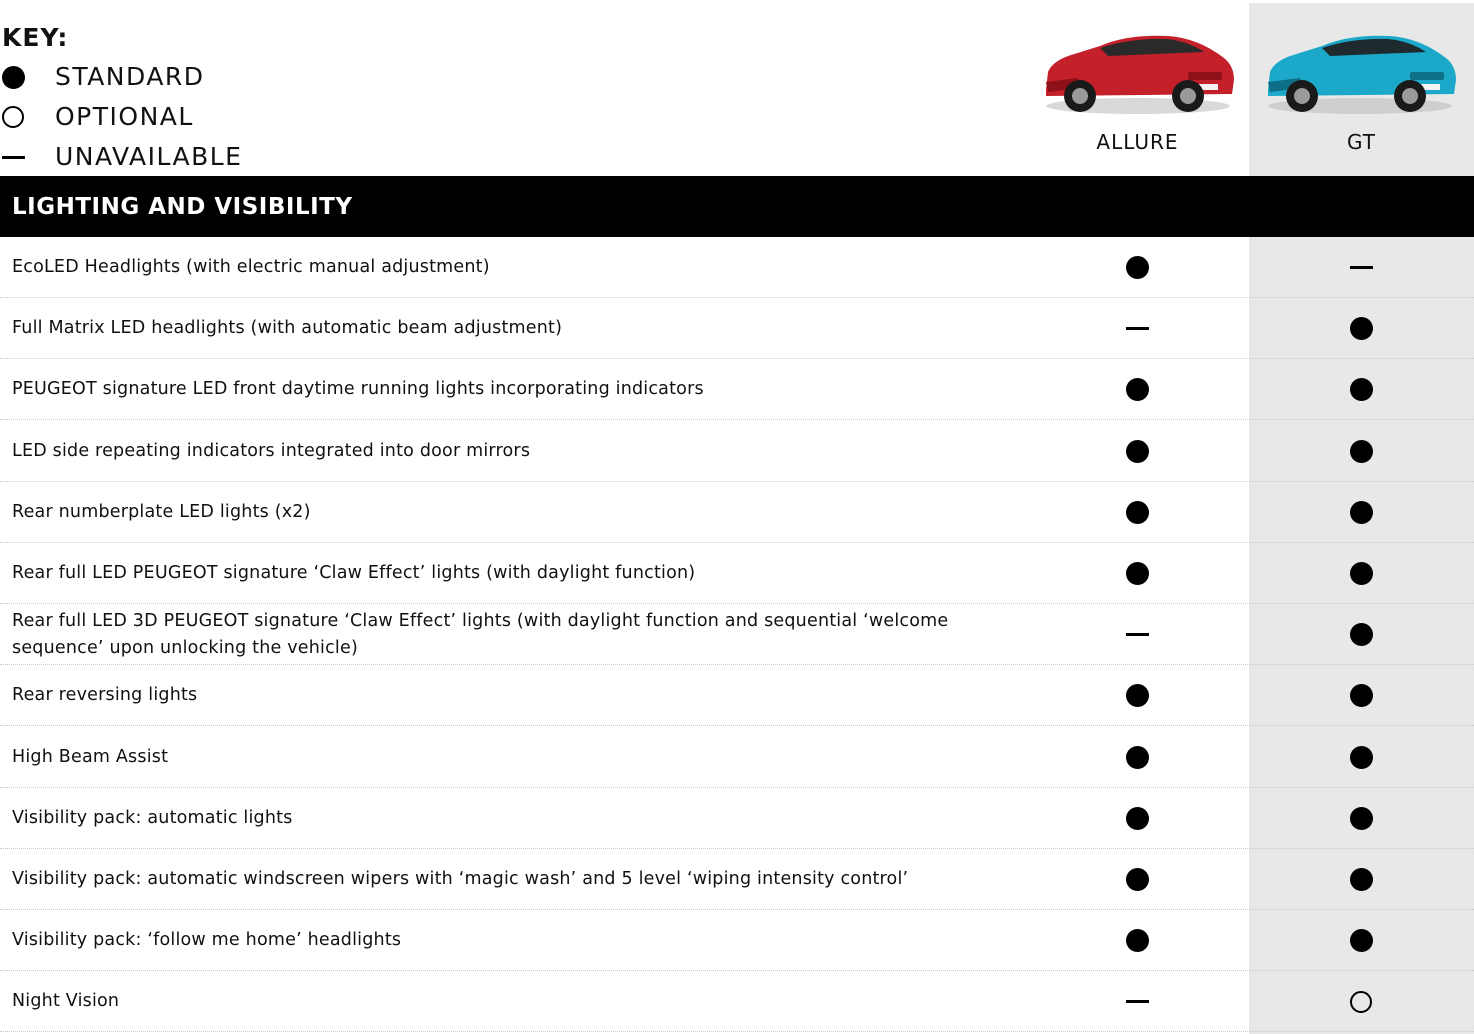 This screenshot has width=1474, height=1034. What do you see at coordinates (152, 817) in the screenshot?
I see `feature-label: Visibility pack: automatic lights` at bounding box center [152, 817].